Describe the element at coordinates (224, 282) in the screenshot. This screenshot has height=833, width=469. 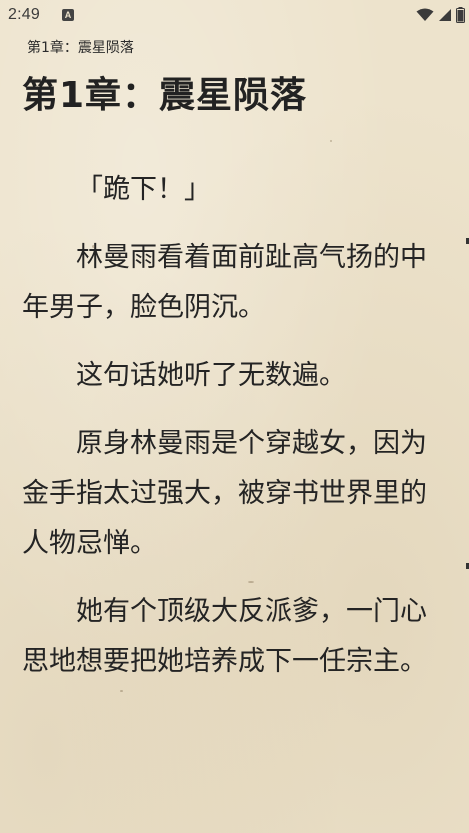
I see `paragraph: 林曼雨看着面前趾高气扬的中年男子，脸色阴沉。` at that location.